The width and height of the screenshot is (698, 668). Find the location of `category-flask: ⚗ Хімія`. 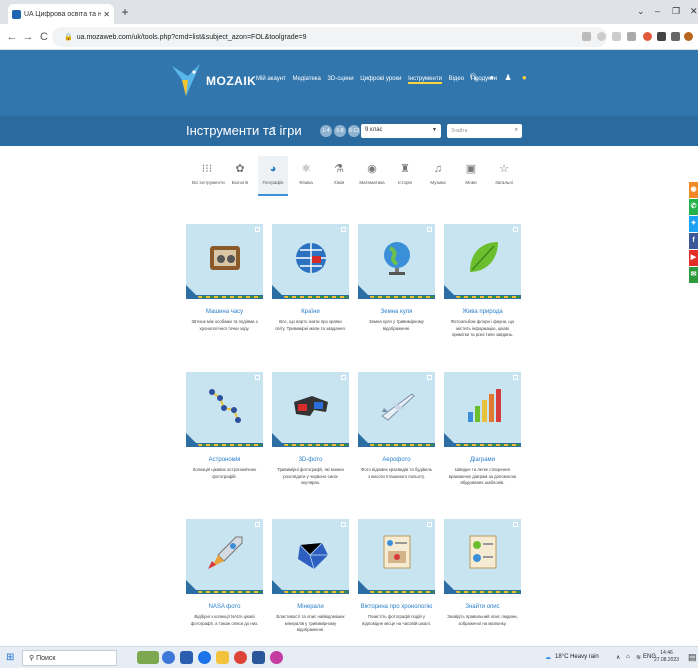

category-flask: ⚗ Хімія is located at coordinates (339, 176).